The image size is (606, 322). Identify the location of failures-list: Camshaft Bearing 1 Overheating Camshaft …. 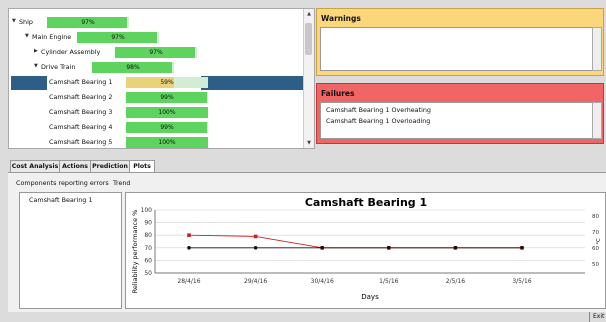
(457, 120).